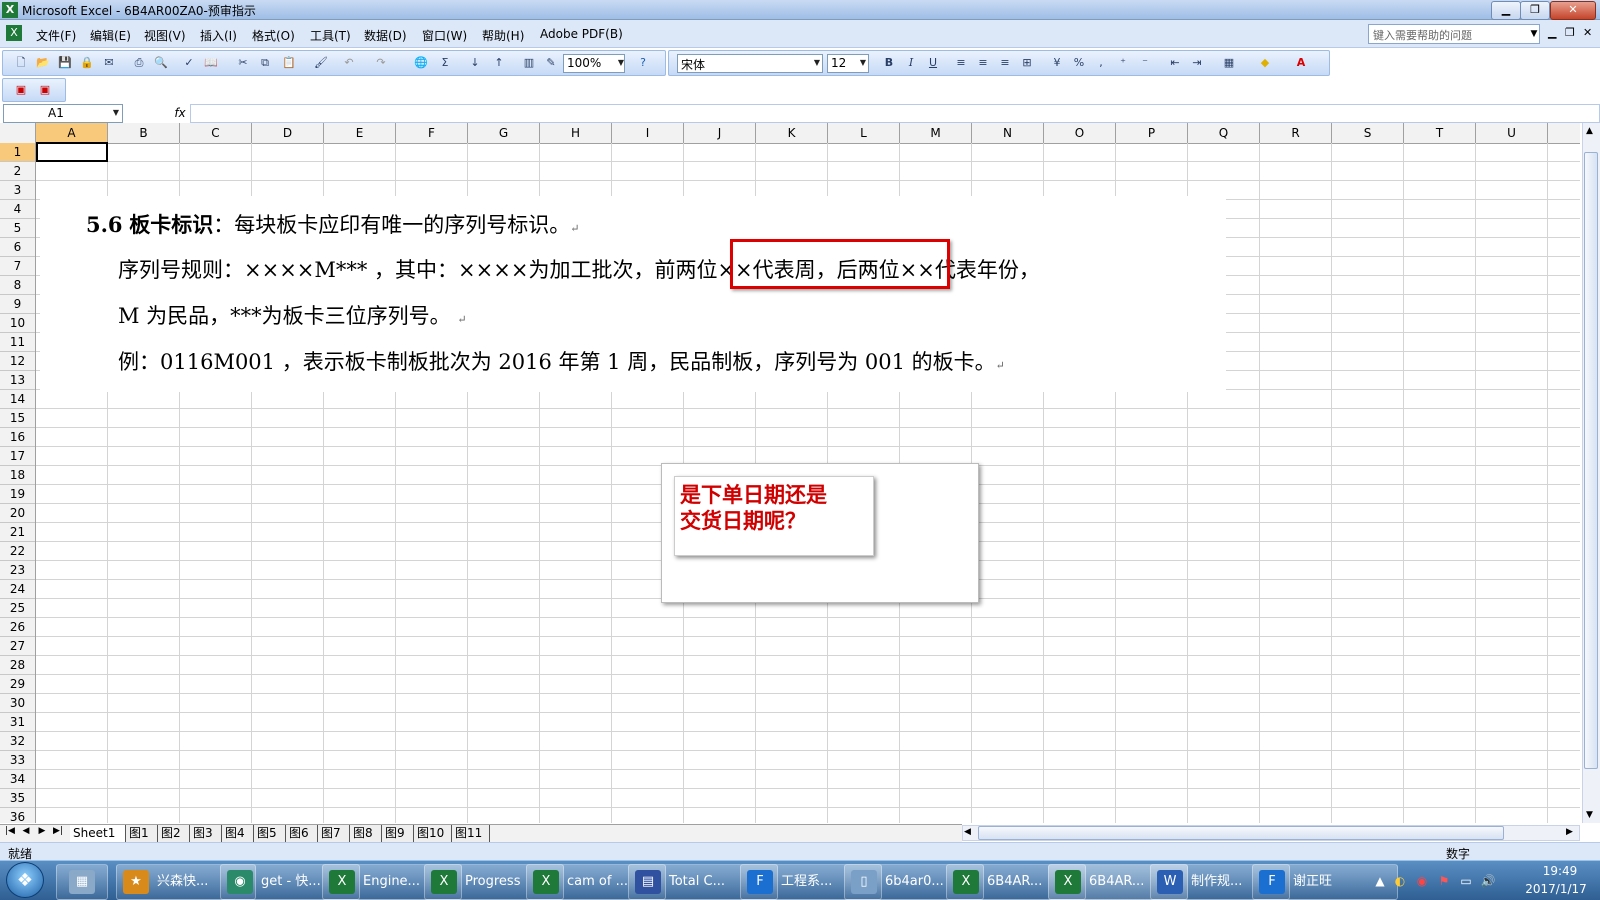 The height and width of the screenshot is (900, 1600). Describe the element at coordinates (17, 456) in the screenshot. I see `row-header-17: 17` at that location.